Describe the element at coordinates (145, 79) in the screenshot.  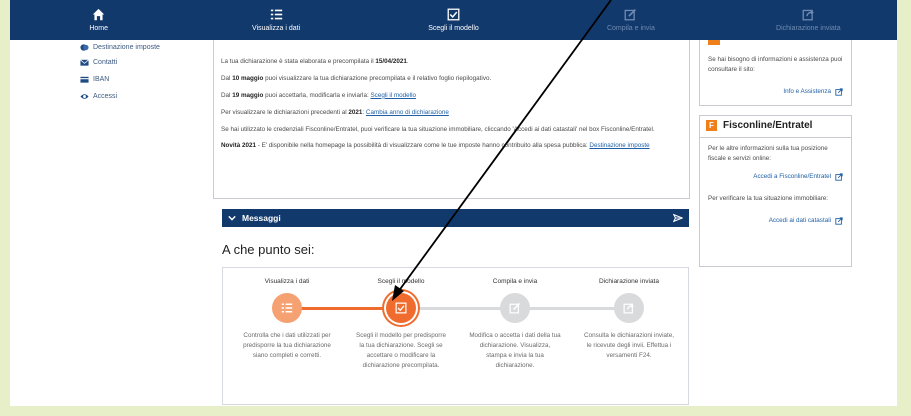
I see `sidebar-item-iban: IBAN` at that location.